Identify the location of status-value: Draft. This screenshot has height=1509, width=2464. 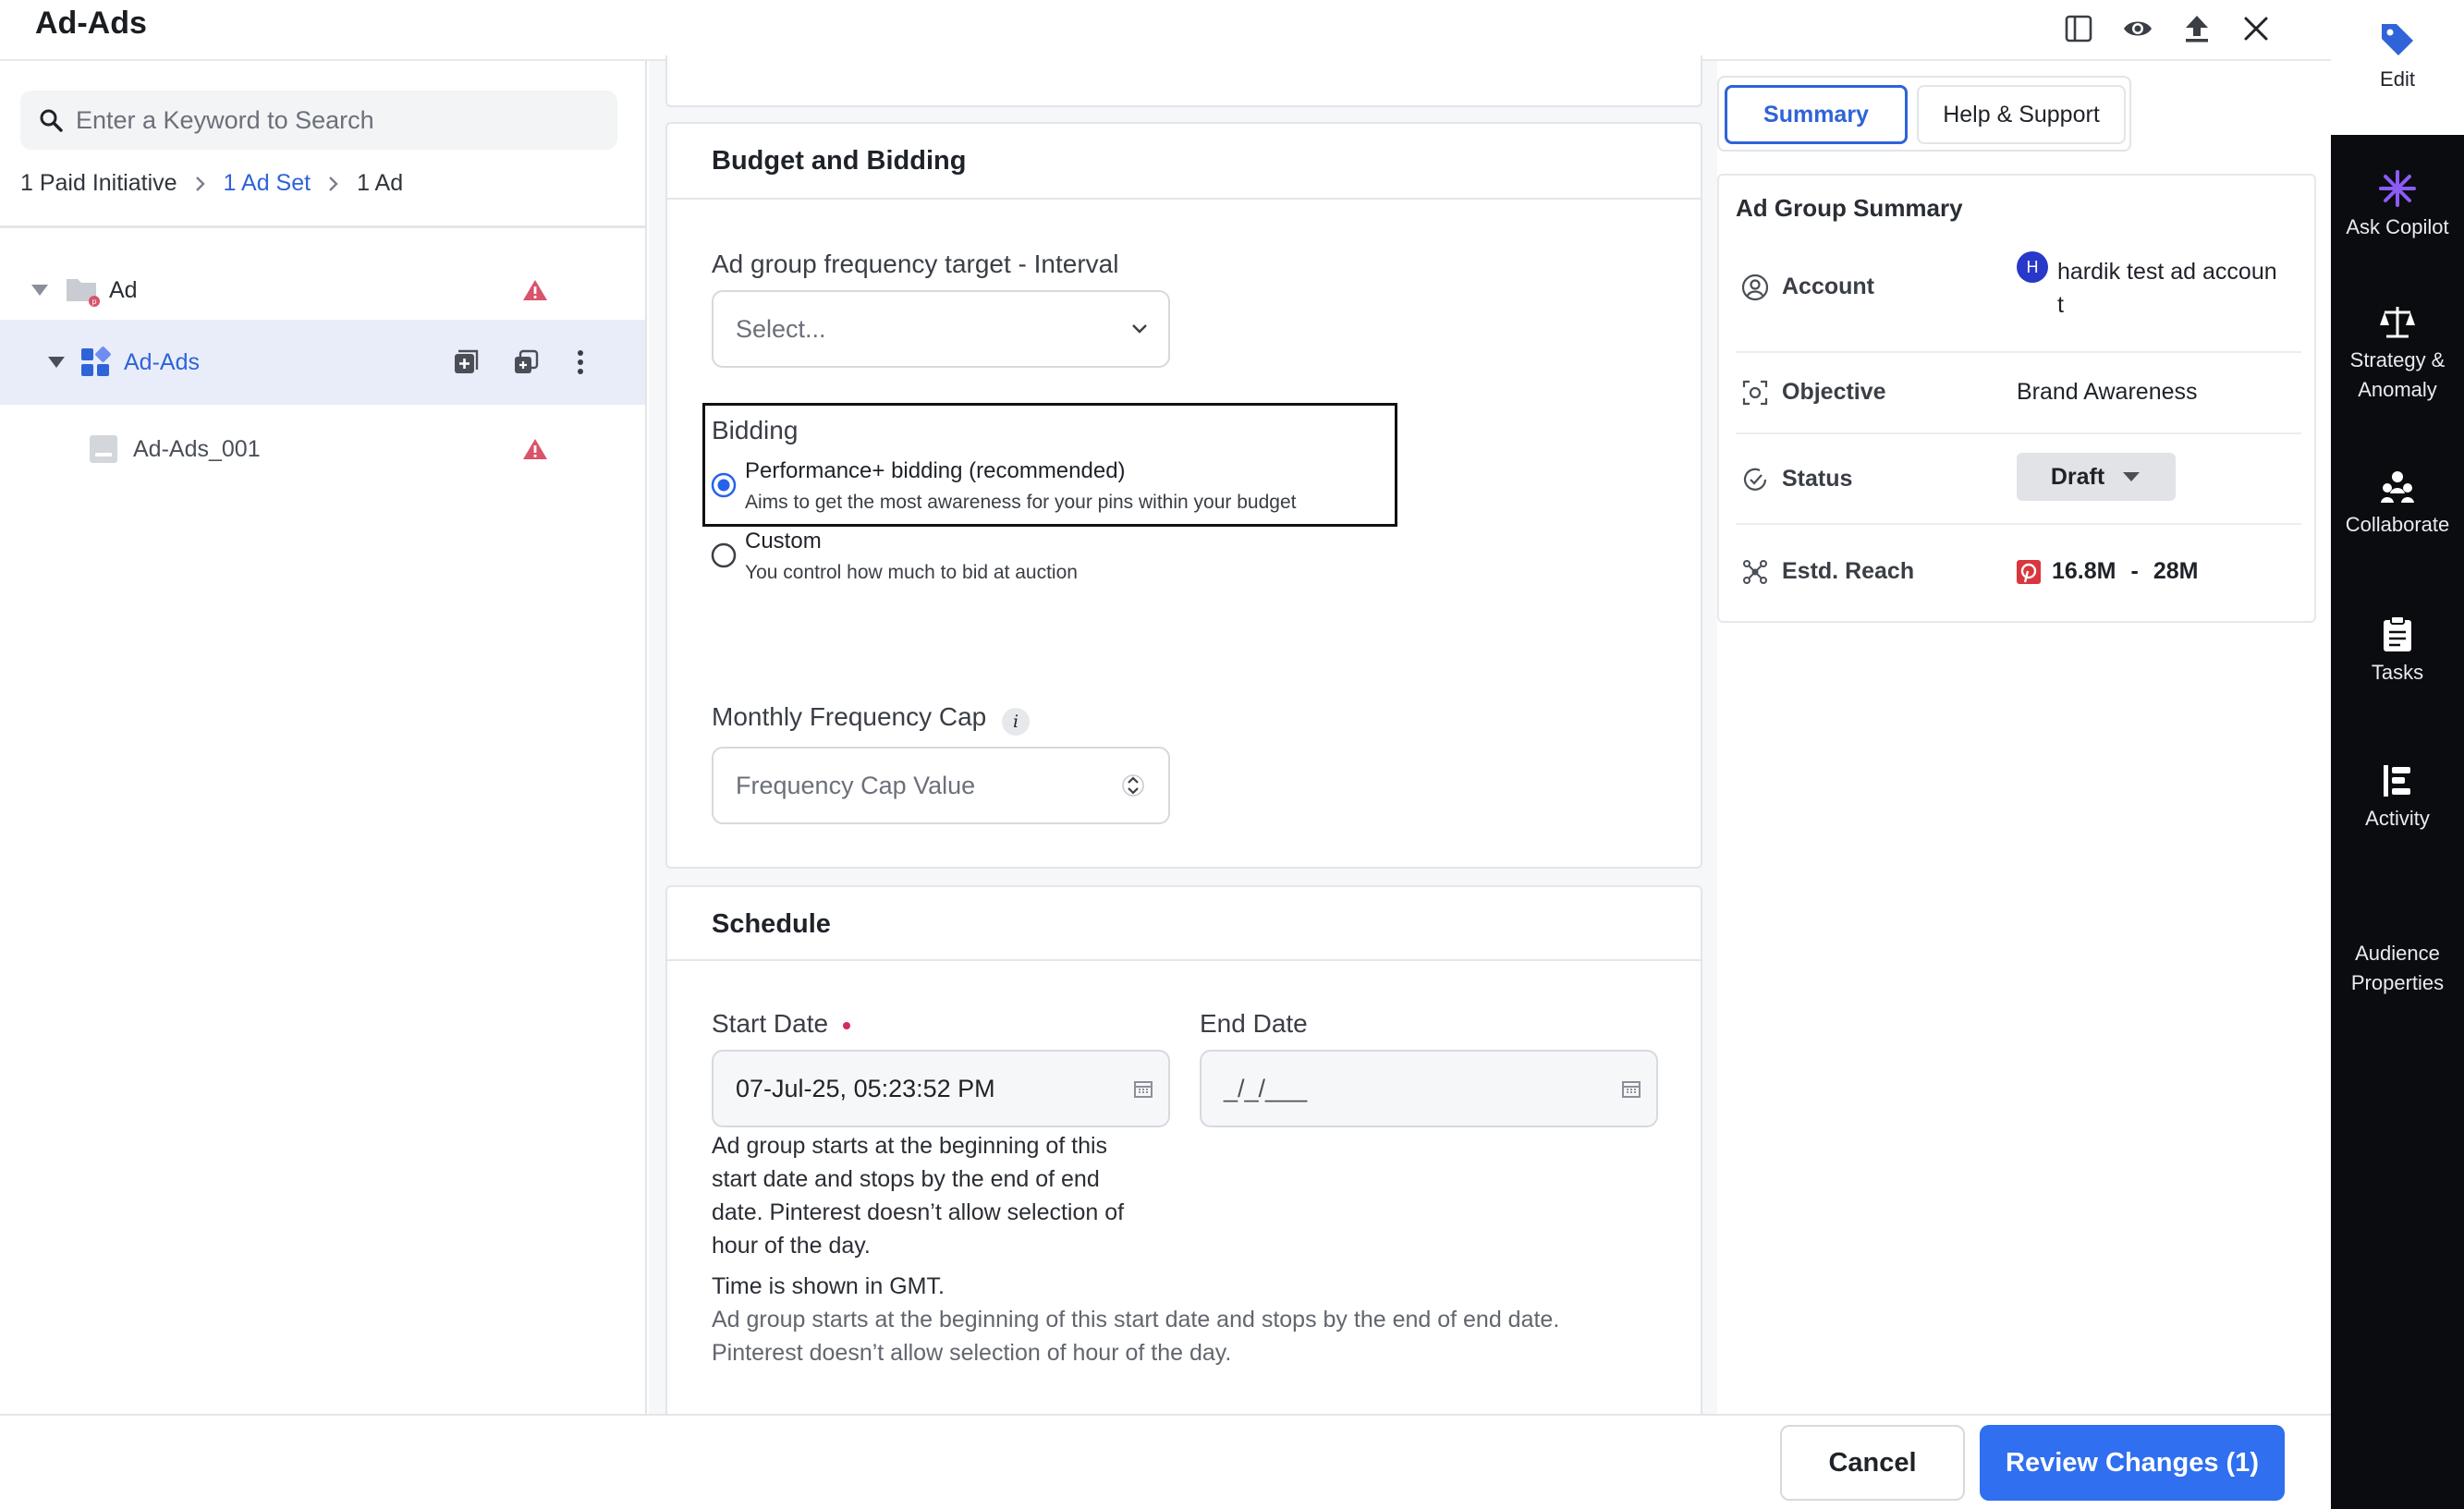
(2077, 476).